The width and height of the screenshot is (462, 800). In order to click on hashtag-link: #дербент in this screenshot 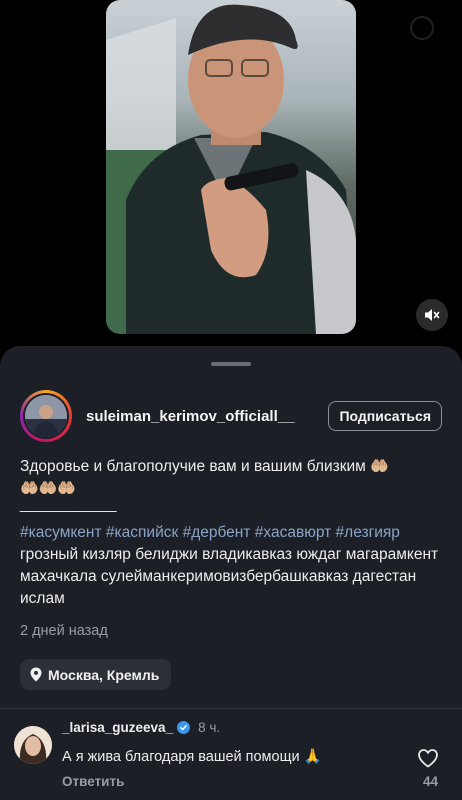, I will do `click(217, 532)`.